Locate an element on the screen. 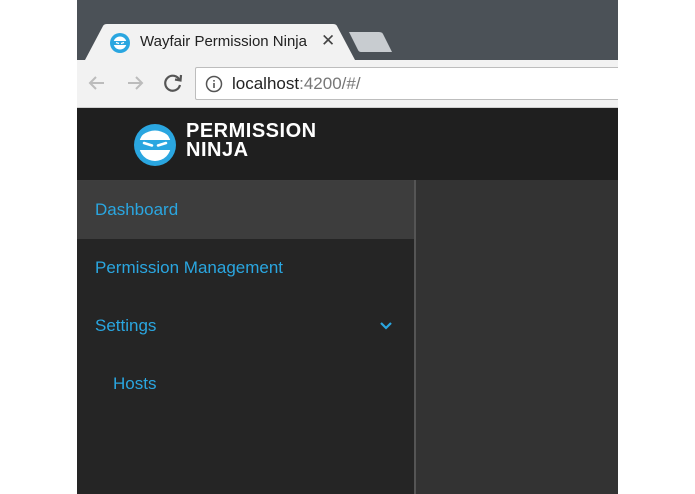 The width and height of the screenshot is (695, 494). tab-title: Wayfair Permission Ninja is located at coordinates (223, 41).